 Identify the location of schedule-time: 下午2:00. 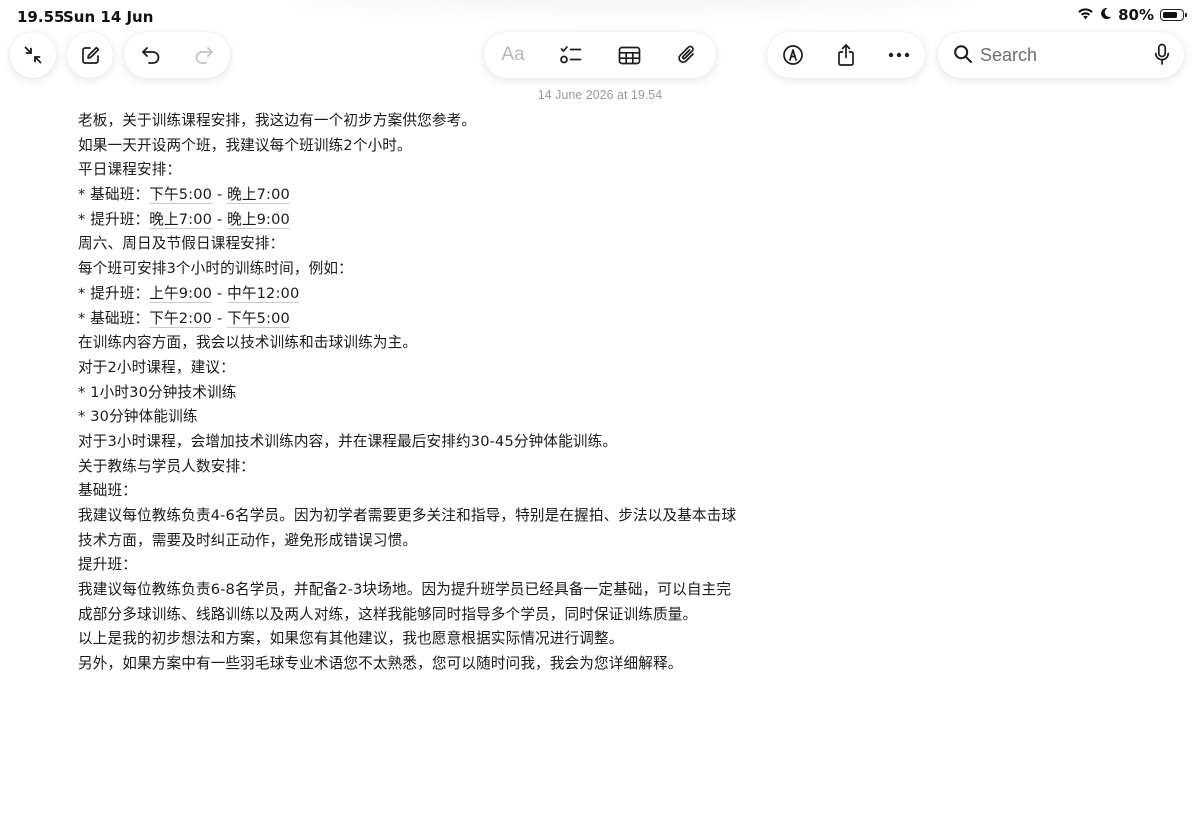
(180, 318).